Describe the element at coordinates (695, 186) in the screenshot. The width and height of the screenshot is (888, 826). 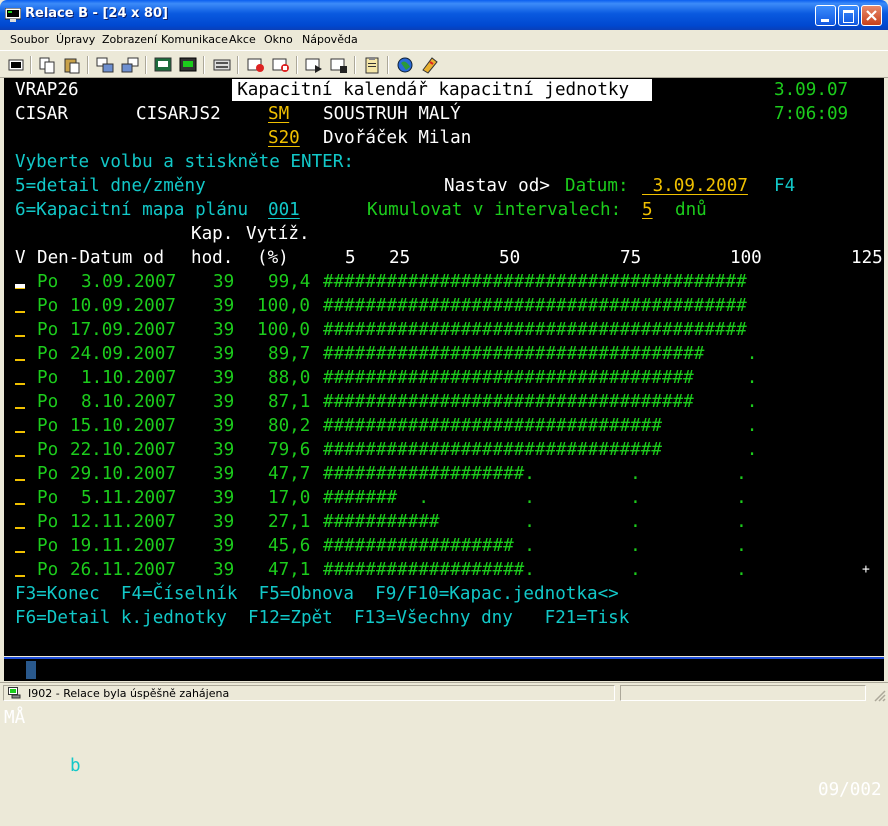
I see `datum-field: 3.09.2007` at that location.